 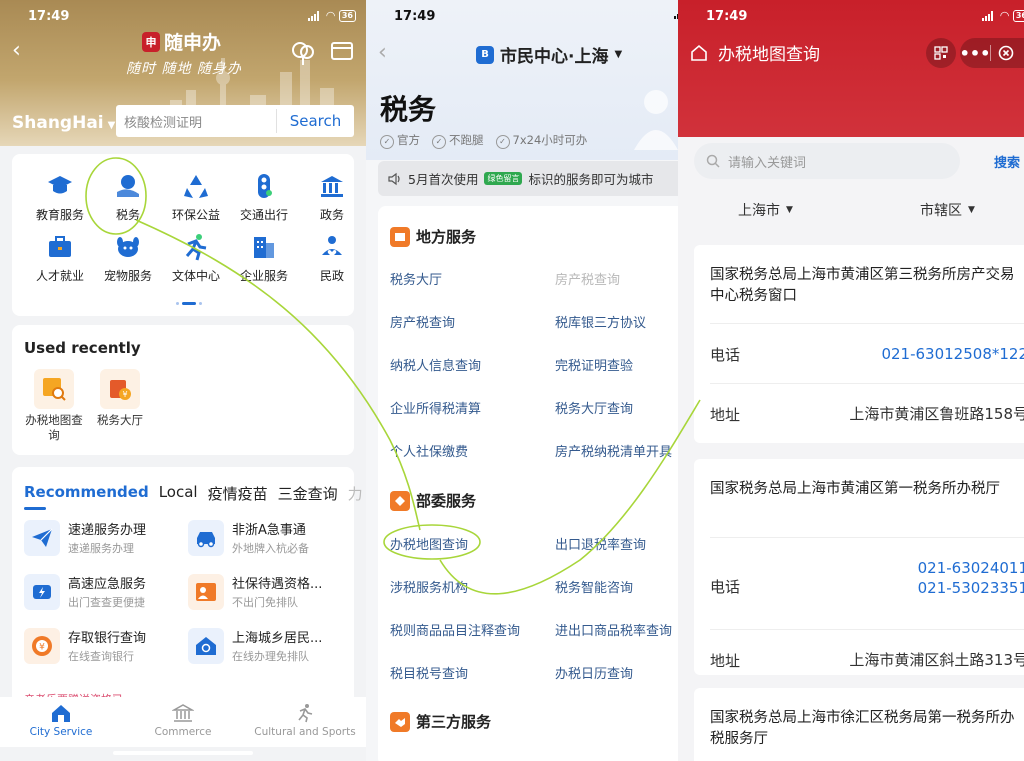 What do you see at coordinates (594, 364) in the screenshot?
I see `service-link: 完税证明查验` at bounding box center [594, 364].